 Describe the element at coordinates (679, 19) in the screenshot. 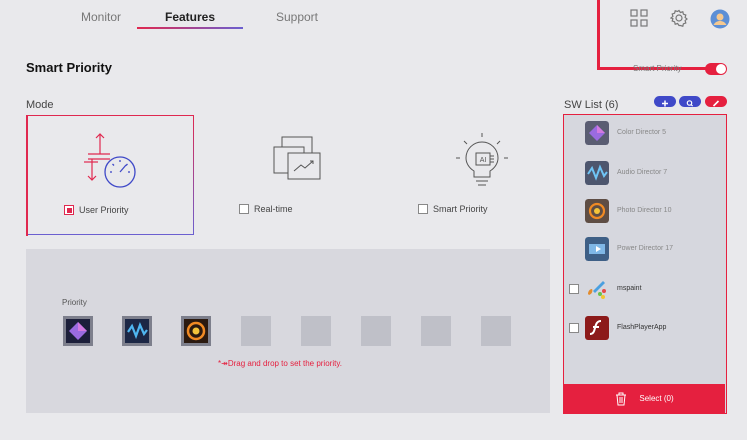

I see `gear-icon` at that location.